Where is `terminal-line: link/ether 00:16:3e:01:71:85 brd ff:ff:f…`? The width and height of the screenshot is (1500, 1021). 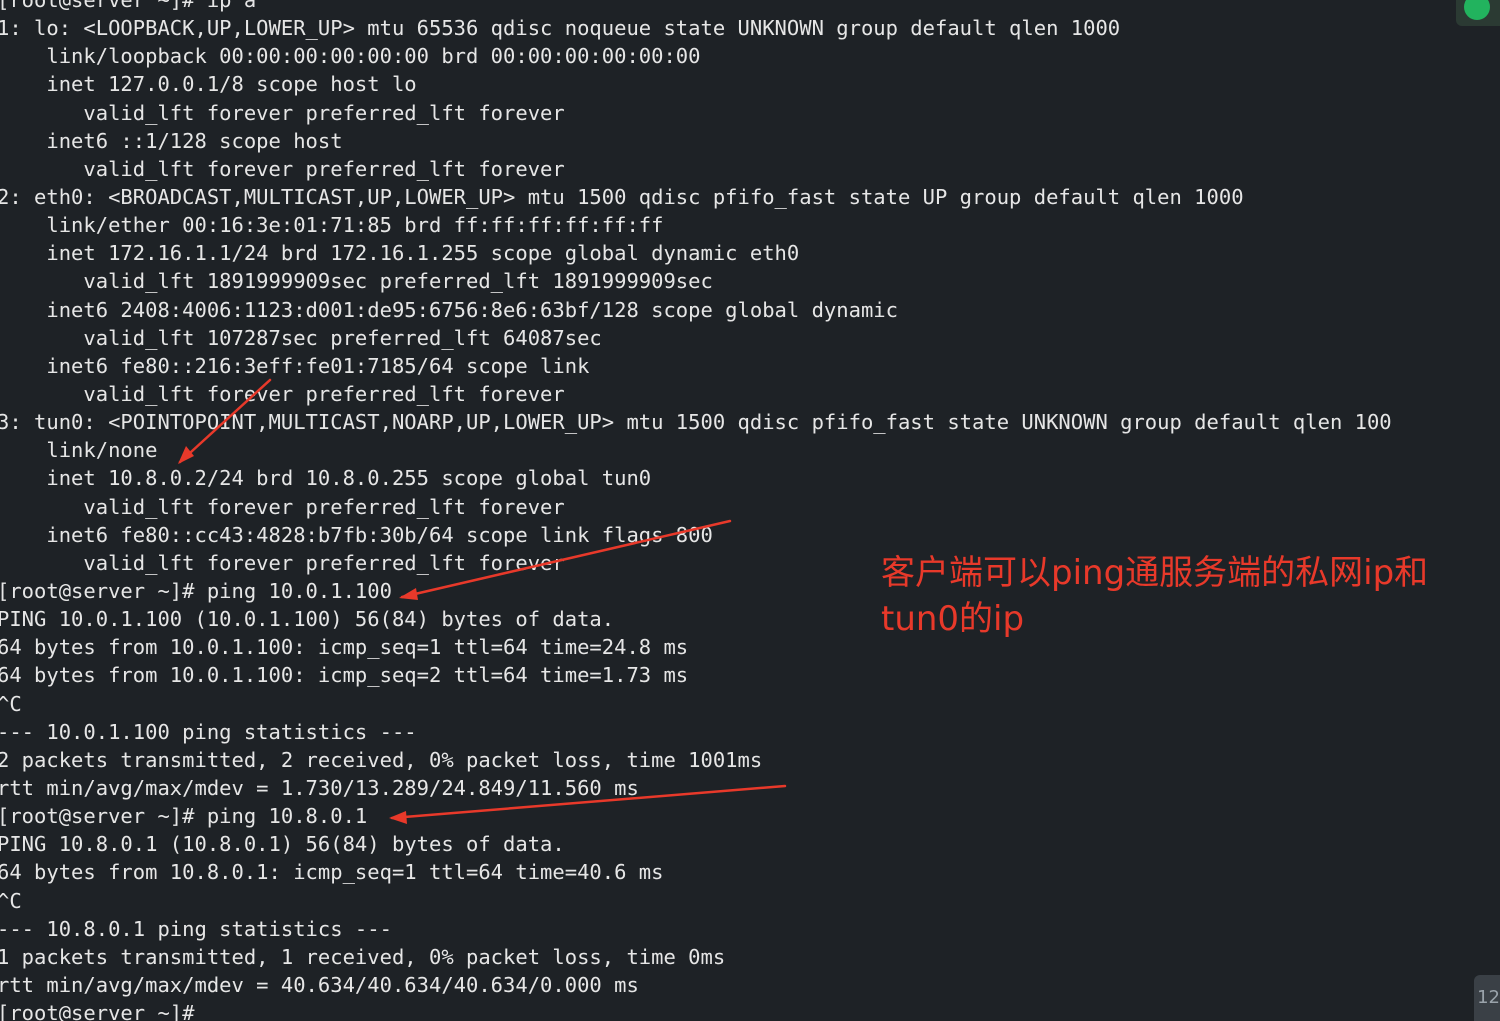 terminal-line: link/ether 00:16:3e:01:71:85 brd ff:ff:f… is located at coordinates (332, 225).